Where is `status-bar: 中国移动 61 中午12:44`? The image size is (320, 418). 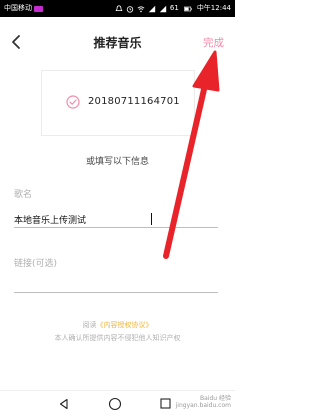 status-bar: 中国移动 61 中午12:44 is located at coordinates (117, 8).